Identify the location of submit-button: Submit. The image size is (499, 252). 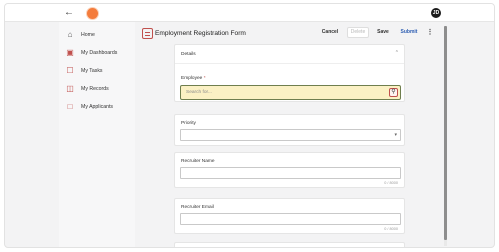
(409, 32).